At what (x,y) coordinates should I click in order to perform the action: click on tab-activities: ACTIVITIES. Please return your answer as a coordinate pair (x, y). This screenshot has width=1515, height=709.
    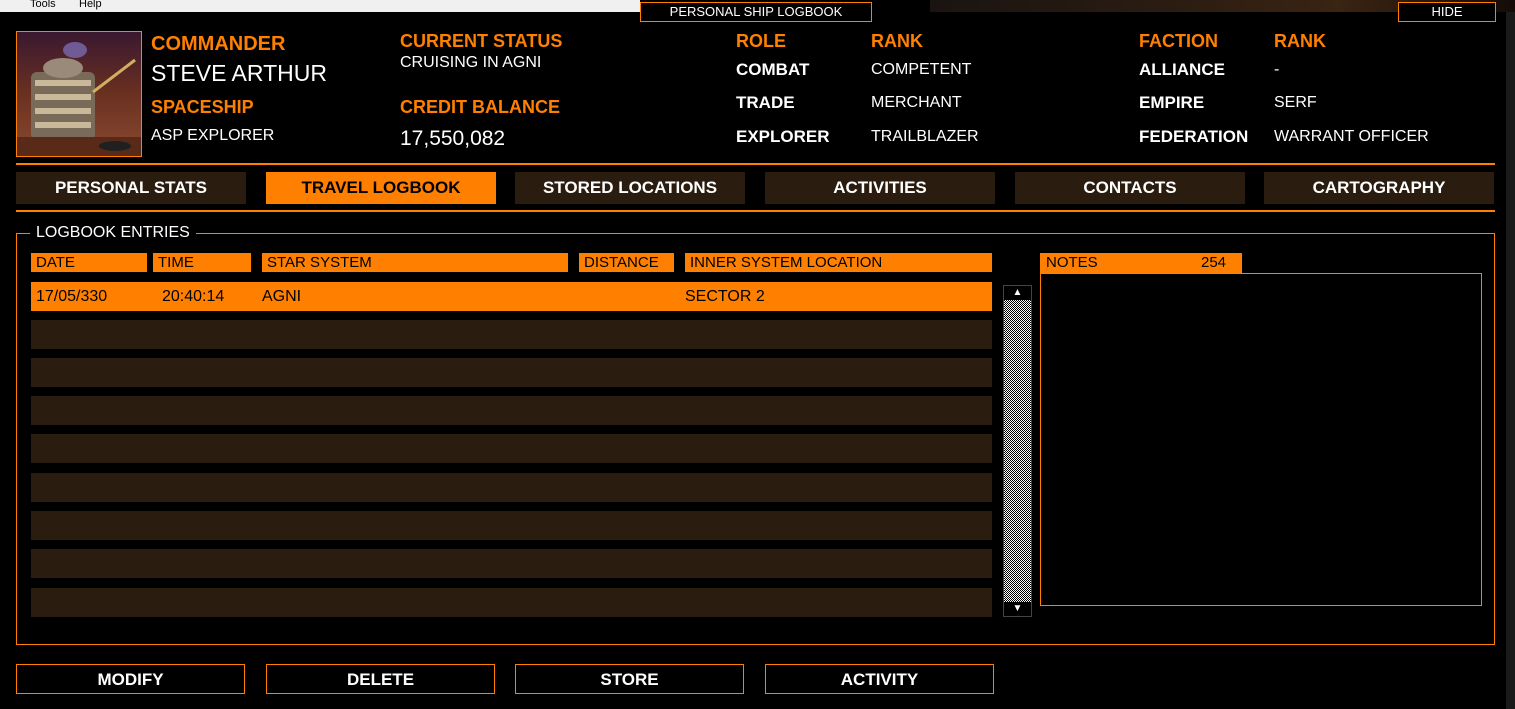
    Looking at the image, I should click on (880, 188).